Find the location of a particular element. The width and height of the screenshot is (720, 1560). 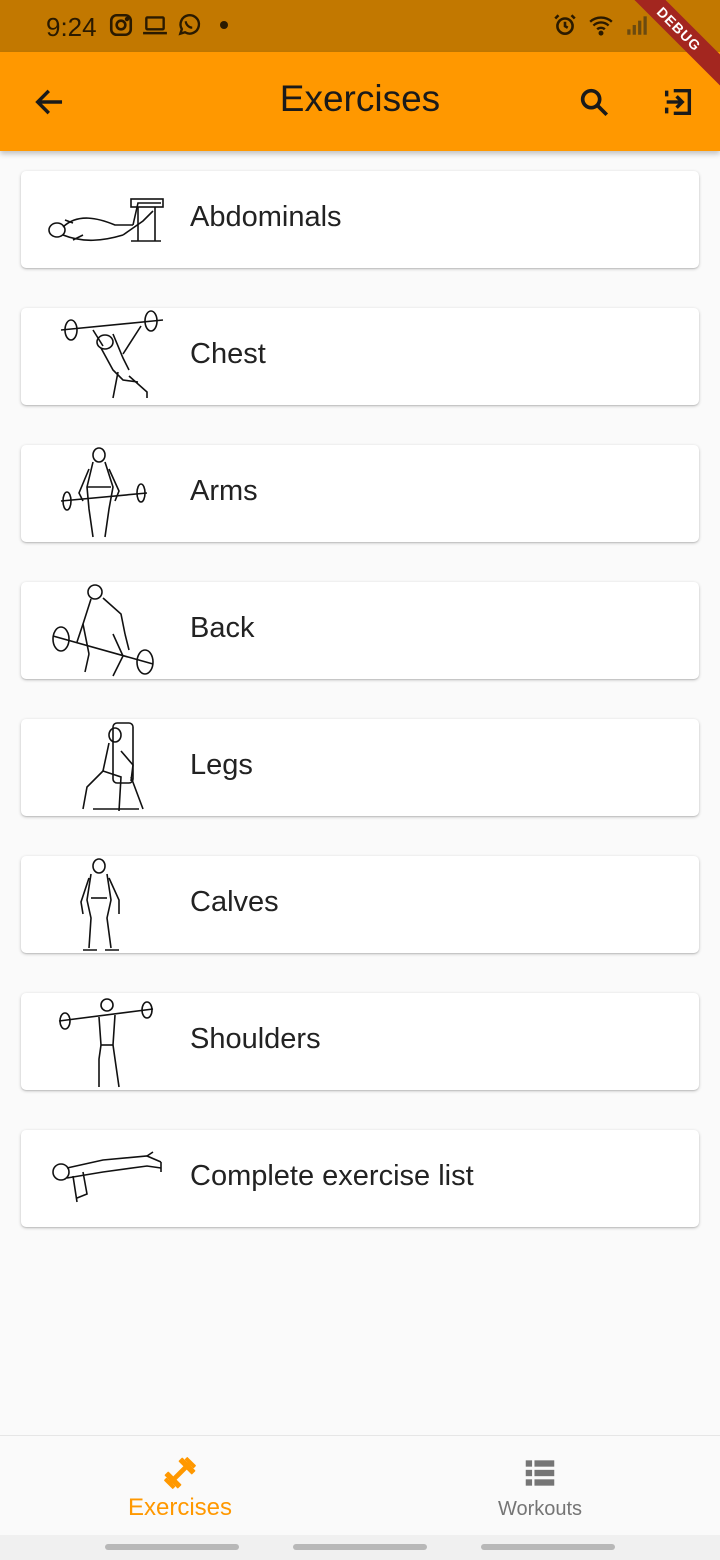

status-time: 9:24 is located at coordinates (71, 27).